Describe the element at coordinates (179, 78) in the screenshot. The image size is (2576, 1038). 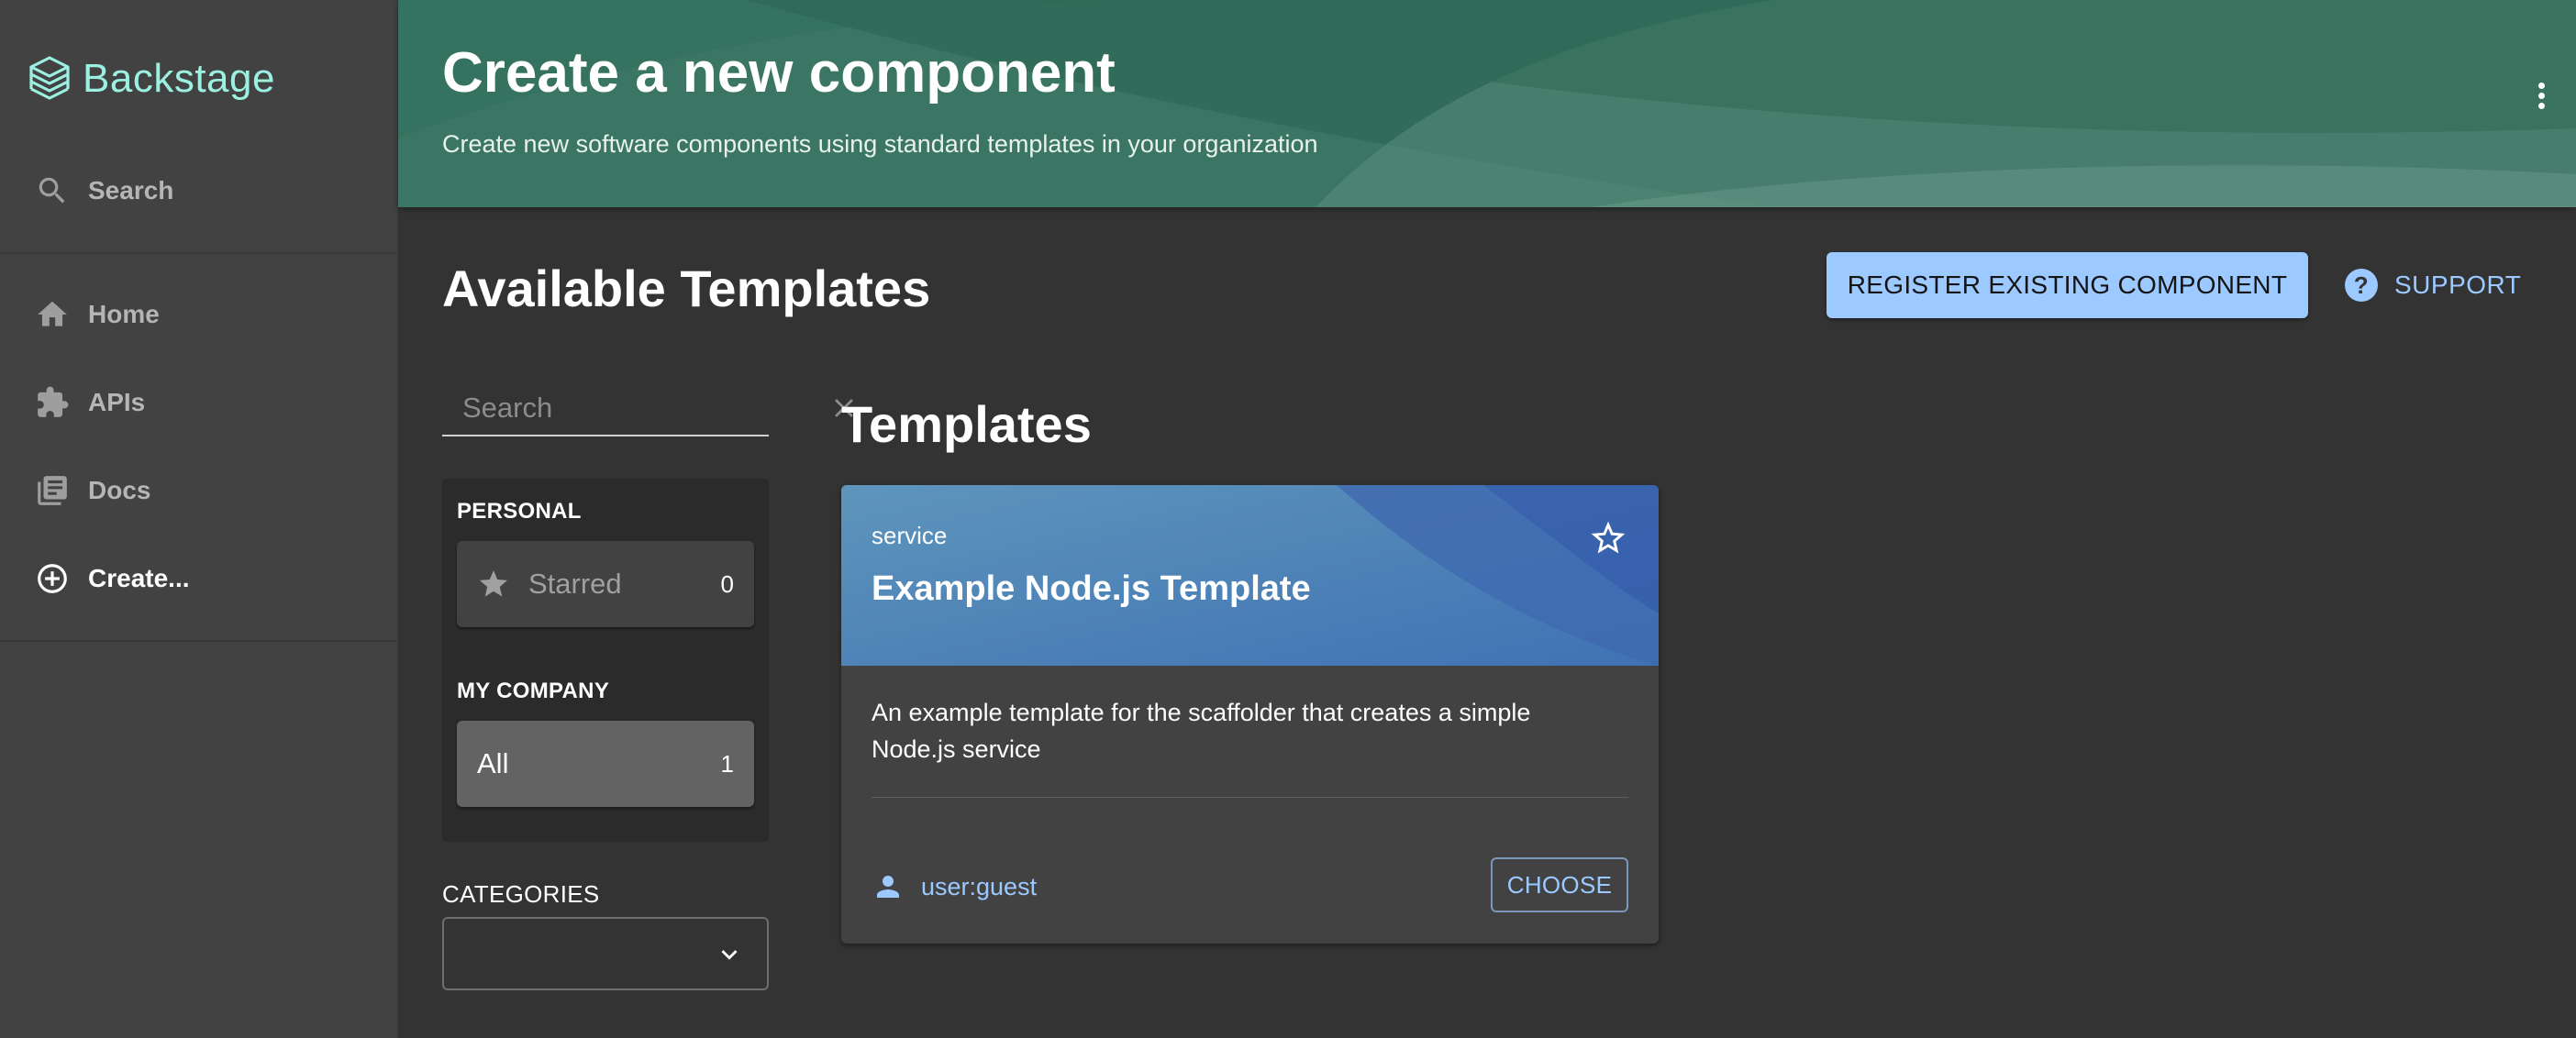
I see `logo-text: Backstage` at that location.